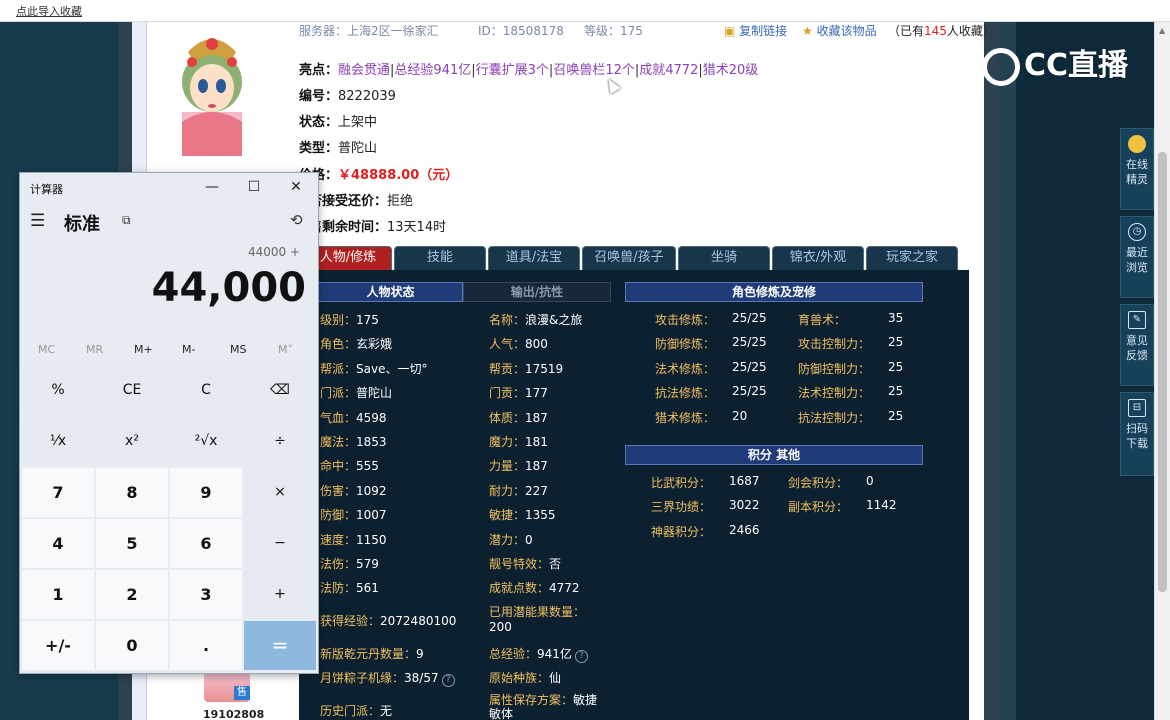  I want to click on operator-key: −, so click(280, 543).